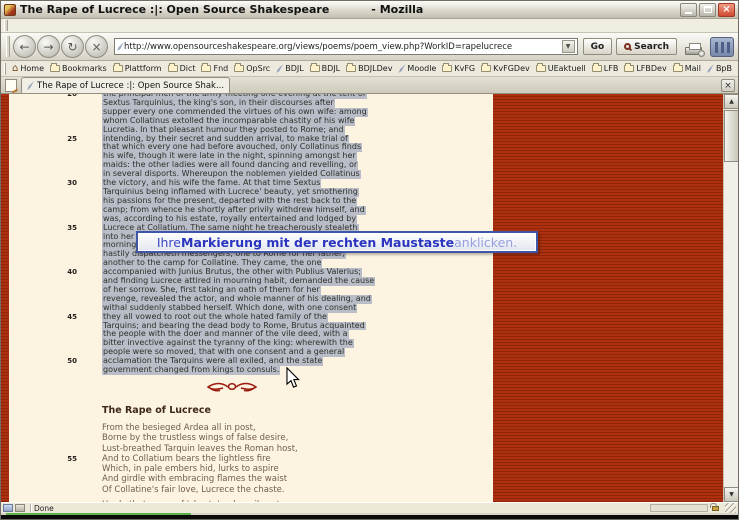  I want to click on close-button: ×, so click(726, 9).